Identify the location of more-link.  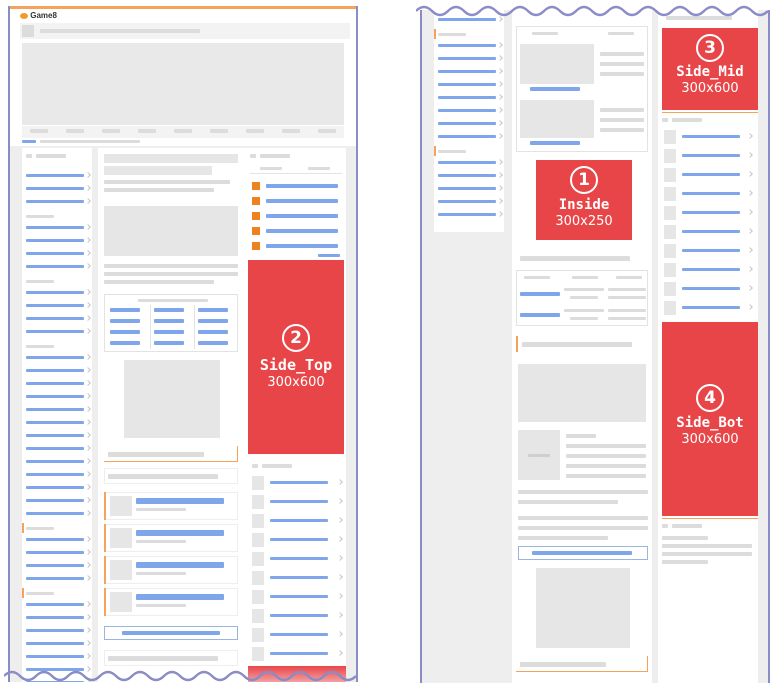
(329, 255).